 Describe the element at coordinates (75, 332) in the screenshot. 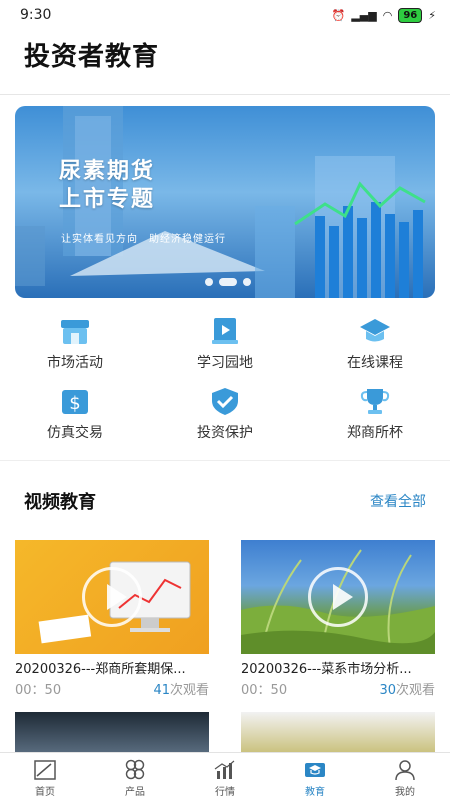

I see `storefront-icon` at that location.